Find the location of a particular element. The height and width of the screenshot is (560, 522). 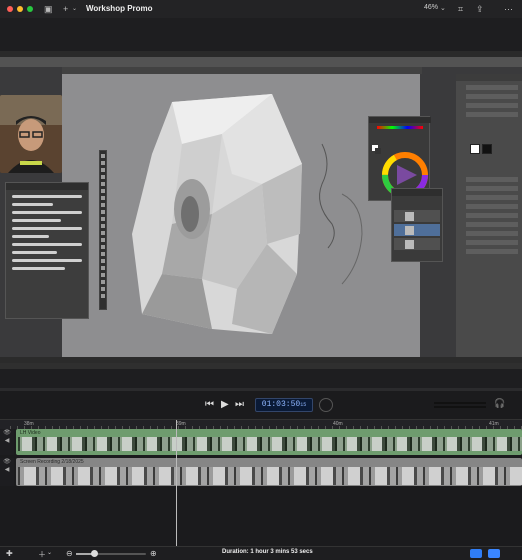

share-icon: ⇪ is located at coordinates (480, 9).